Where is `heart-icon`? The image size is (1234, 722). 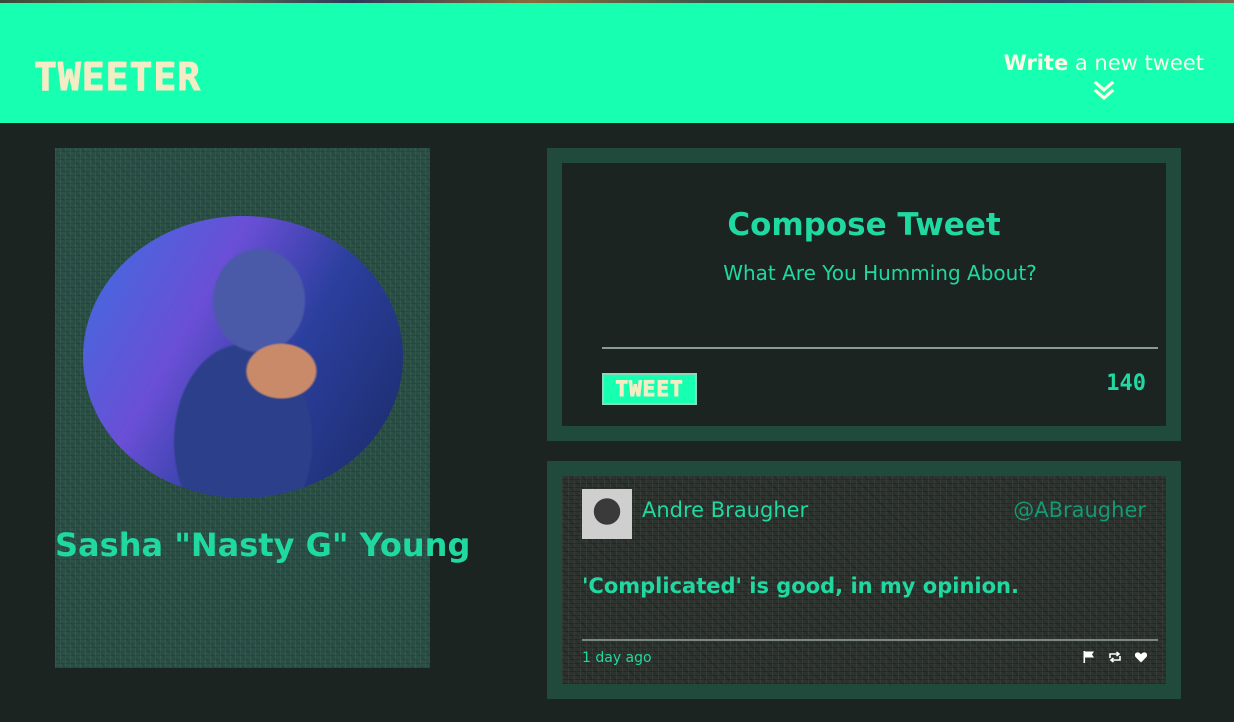 heart-icon is located at coordinates (1141, 657).